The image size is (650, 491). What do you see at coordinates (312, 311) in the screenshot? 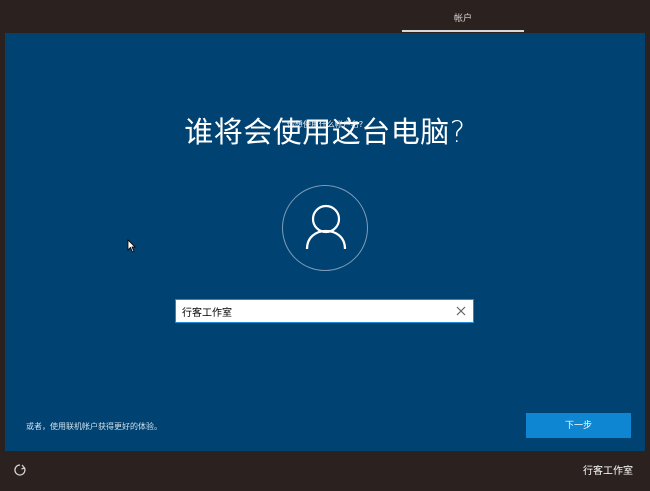
I see `account-name-input` at bounding box center [312, 311].